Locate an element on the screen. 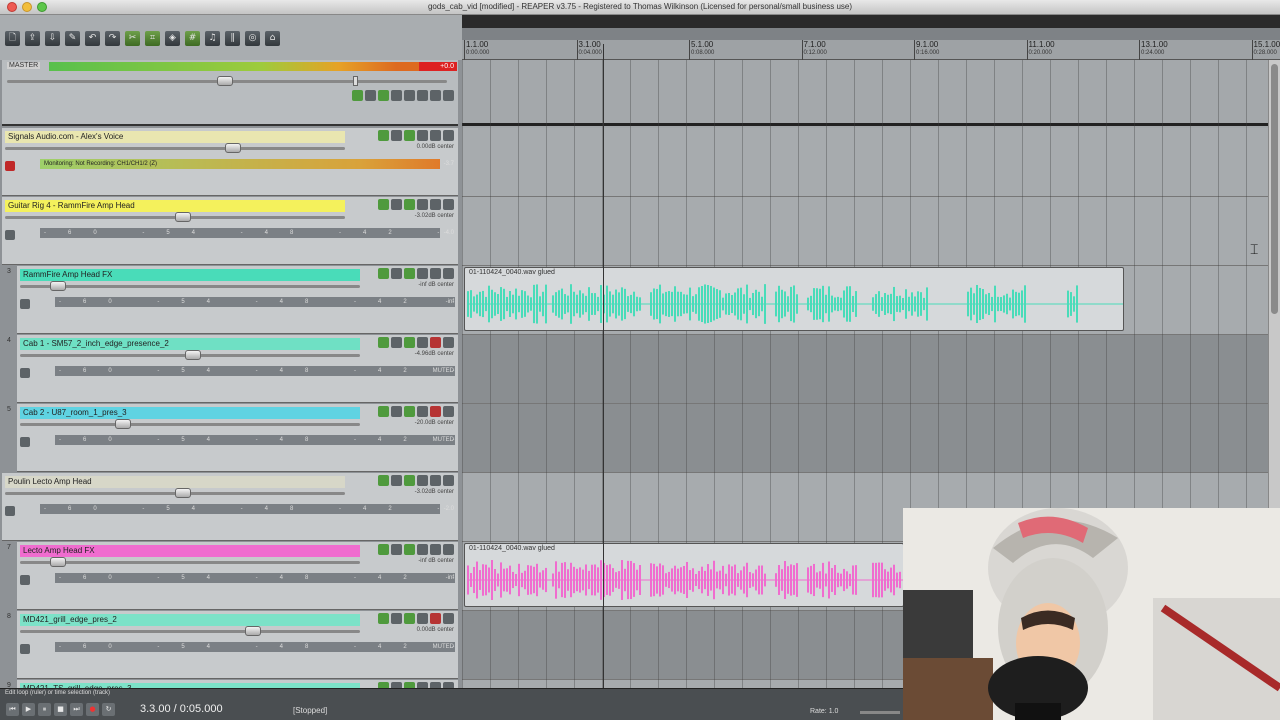 The image size is (1280, 720). rate-value: 1.0 is located at coordinates (834, 711).